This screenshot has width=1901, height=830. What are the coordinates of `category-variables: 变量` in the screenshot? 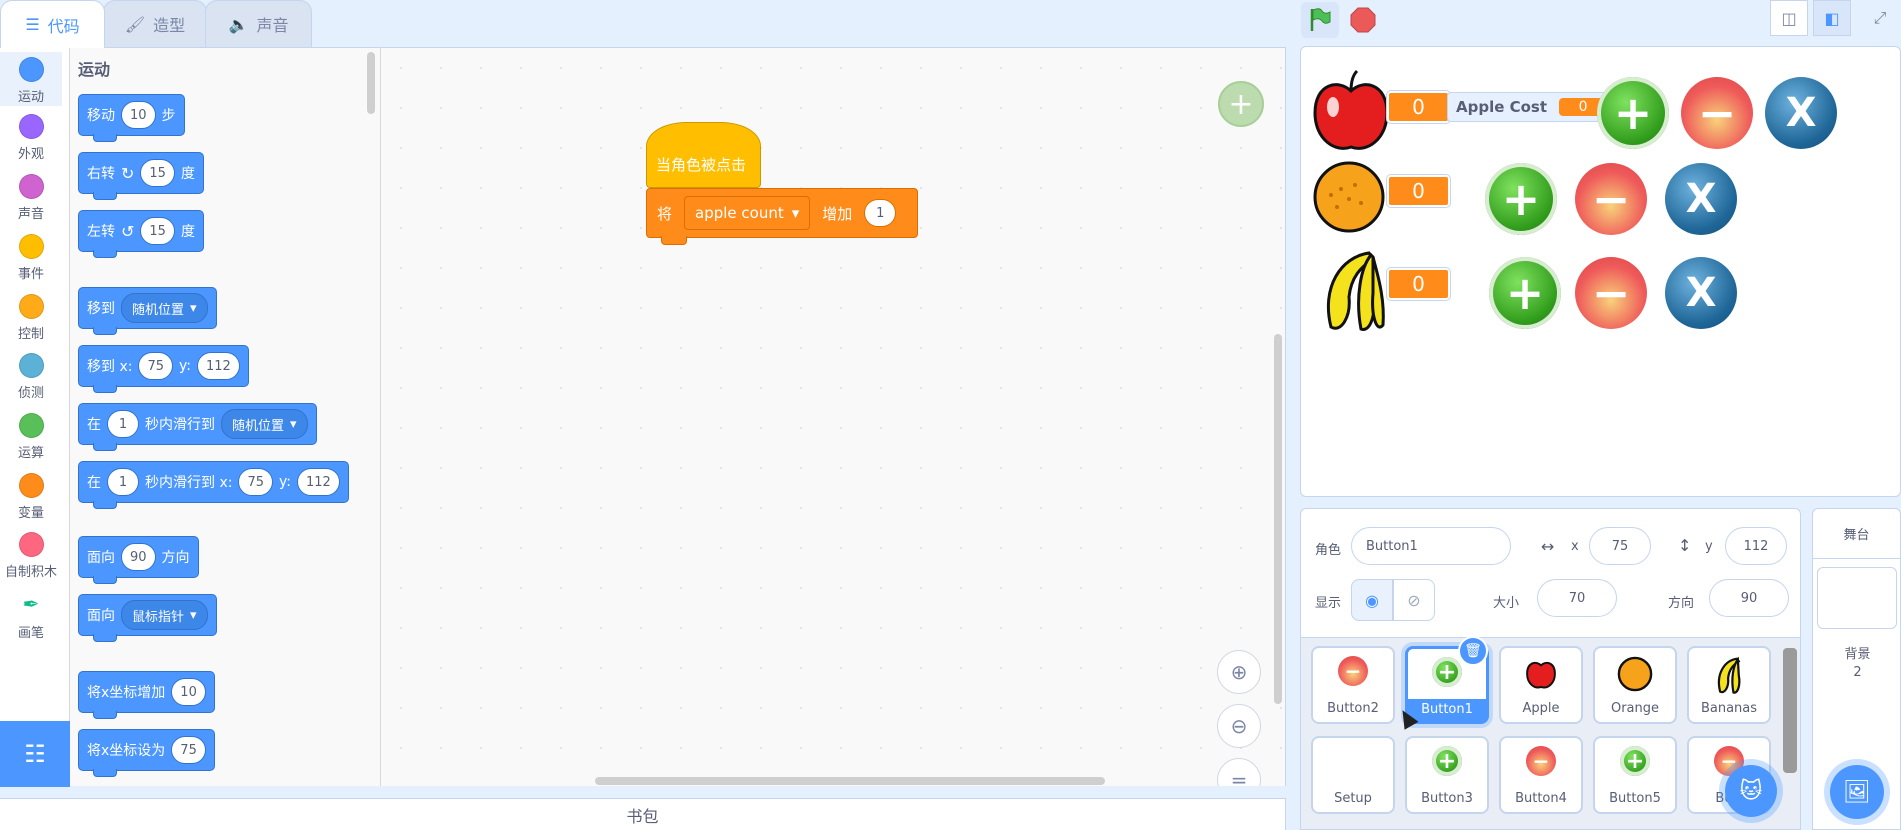 It's located at (31, 497).